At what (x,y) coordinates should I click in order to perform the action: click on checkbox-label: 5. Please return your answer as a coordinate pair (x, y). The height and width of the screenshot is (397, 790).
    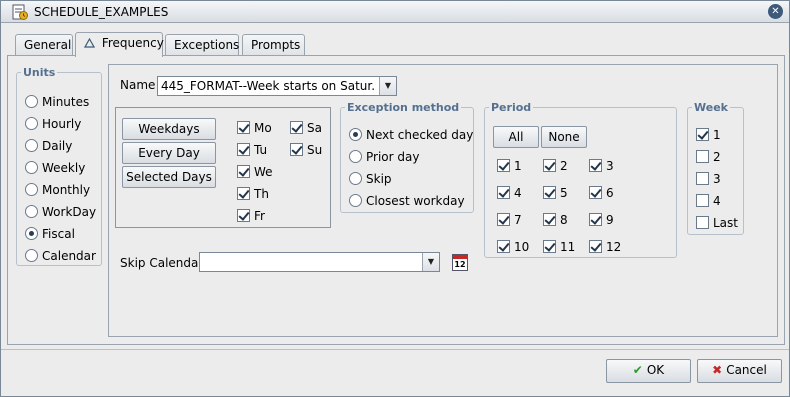
    Looking at the image, I should click on (564, 193).